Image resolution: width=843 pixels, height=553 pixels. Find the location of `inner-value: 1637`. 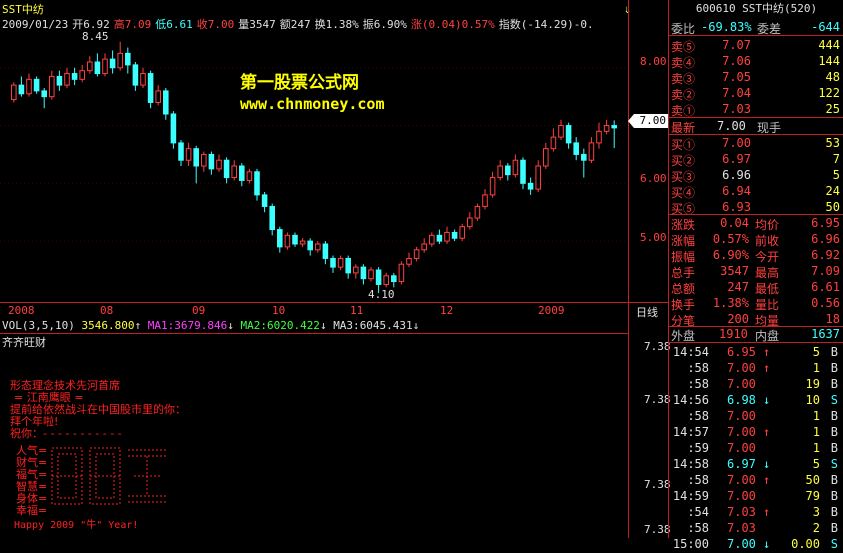

inner-value: 1637 is located at coordinates (825, 334).